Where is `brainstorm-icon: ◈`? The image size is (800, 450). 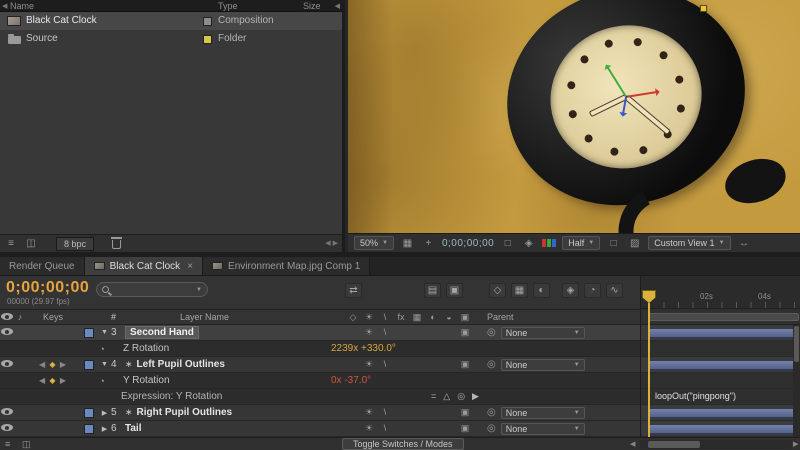
brainstorm-icon: ◈ is located at coordinates (570, 290).